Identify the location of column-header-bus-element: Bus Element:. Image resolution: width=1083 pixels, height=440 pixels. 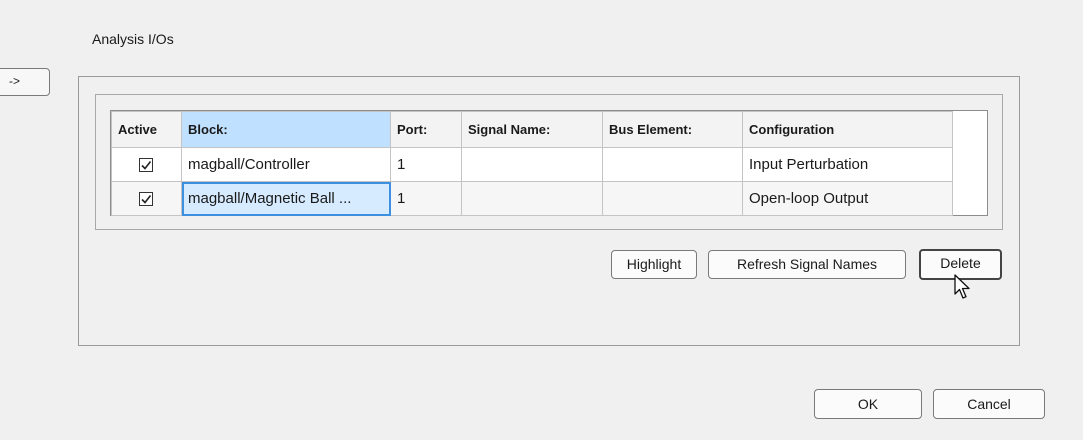
(672, 129).